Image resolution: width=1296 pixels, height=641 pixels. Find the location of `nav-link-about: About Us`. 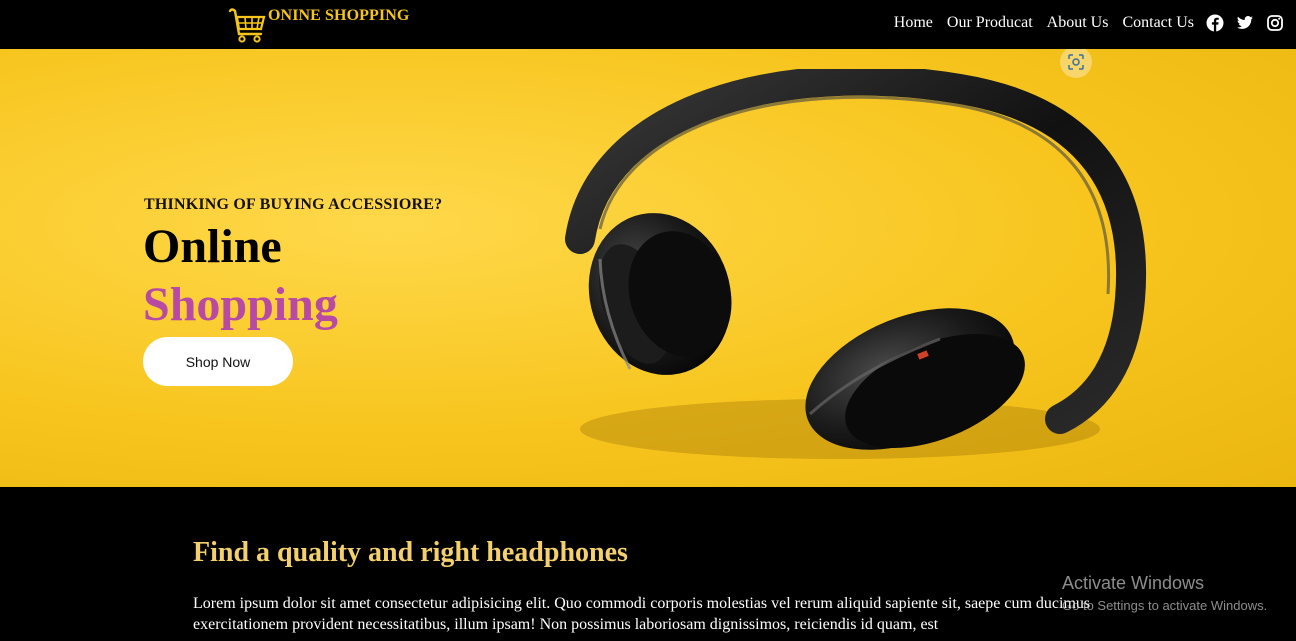

nav-link-about: About Us is located at coordinates (1078, 23).